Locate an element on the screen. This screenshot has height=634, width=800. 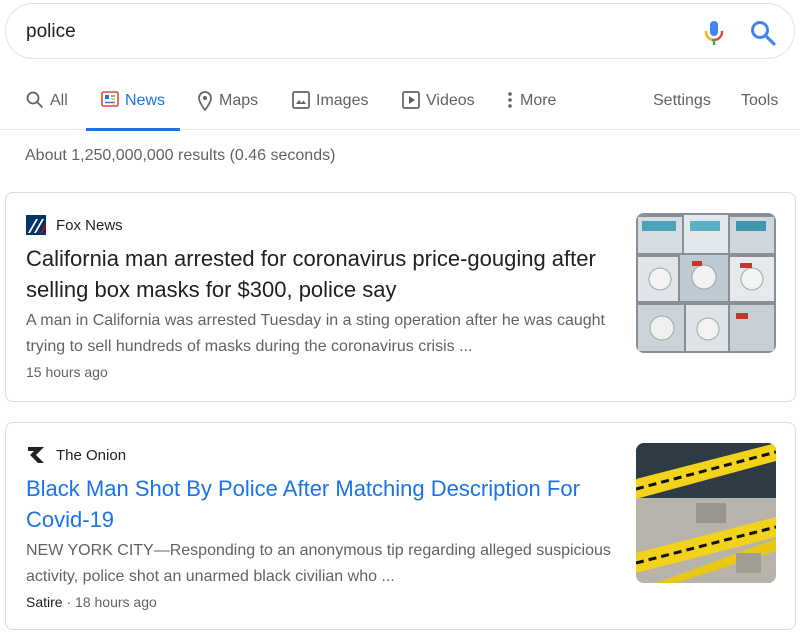
search-bar is located at coordinates (400, 31).